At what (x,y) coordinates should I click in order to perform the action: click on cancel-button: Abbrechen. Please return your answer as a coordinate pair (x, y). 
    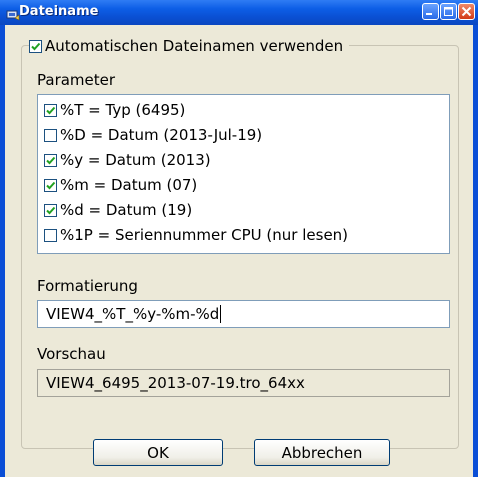
    Looking at the image, I should click on (322, 452).